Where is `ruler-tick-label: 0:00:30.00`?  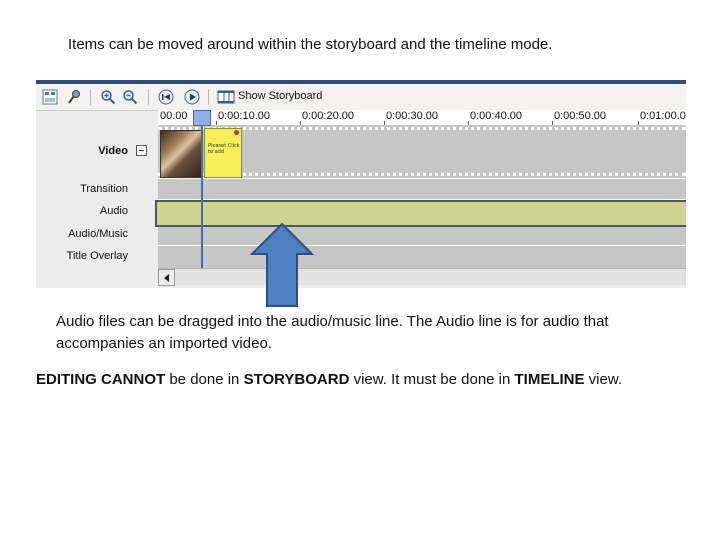
ruler-tick-label: 0:00:30.00 is located at coordinates (412, 116).